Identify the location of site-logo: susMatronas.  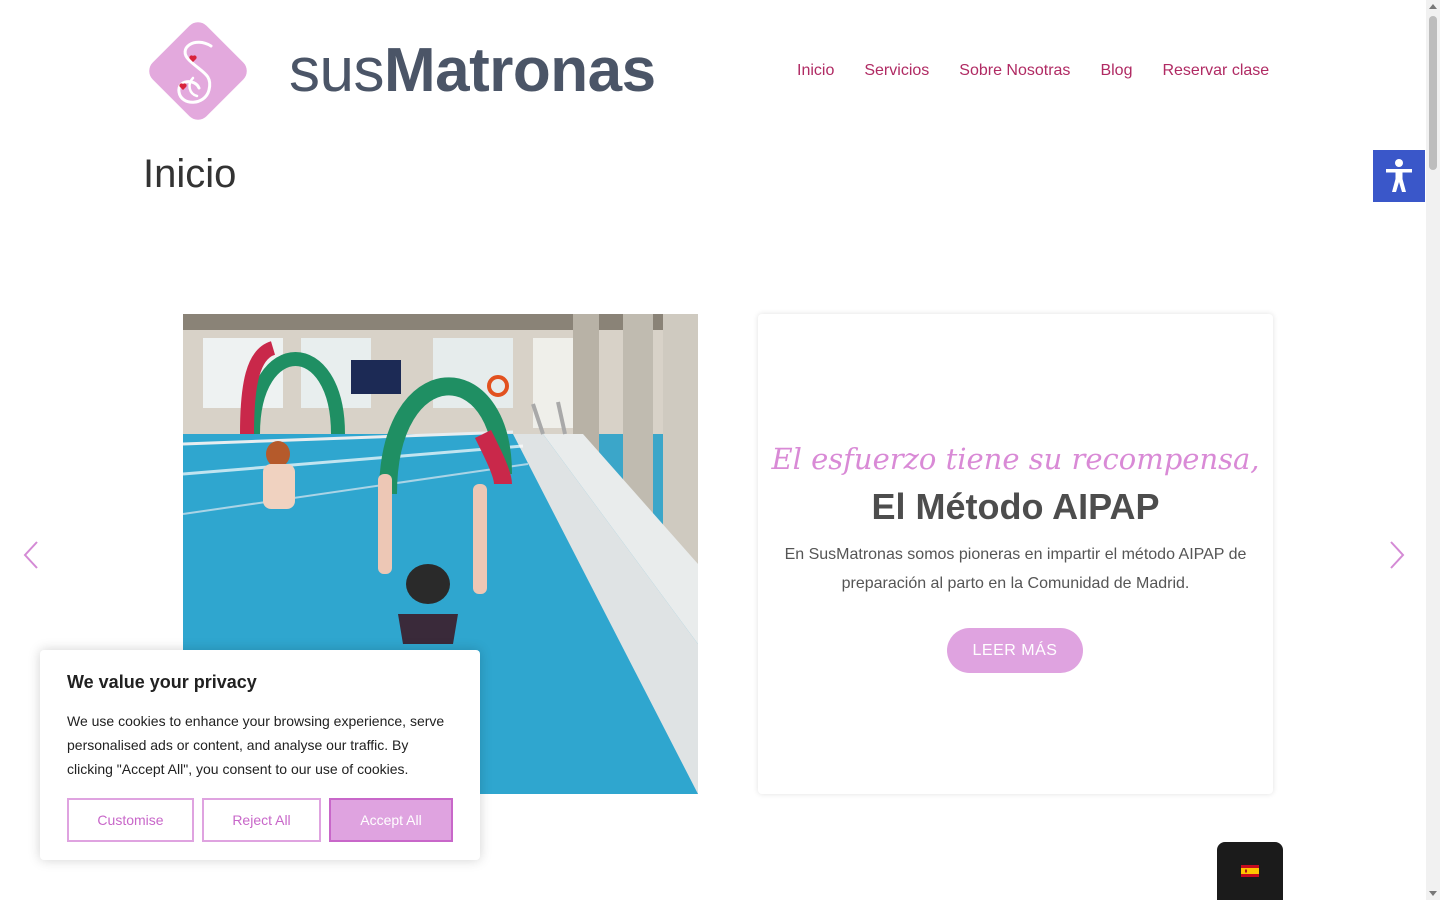
(399, 71).